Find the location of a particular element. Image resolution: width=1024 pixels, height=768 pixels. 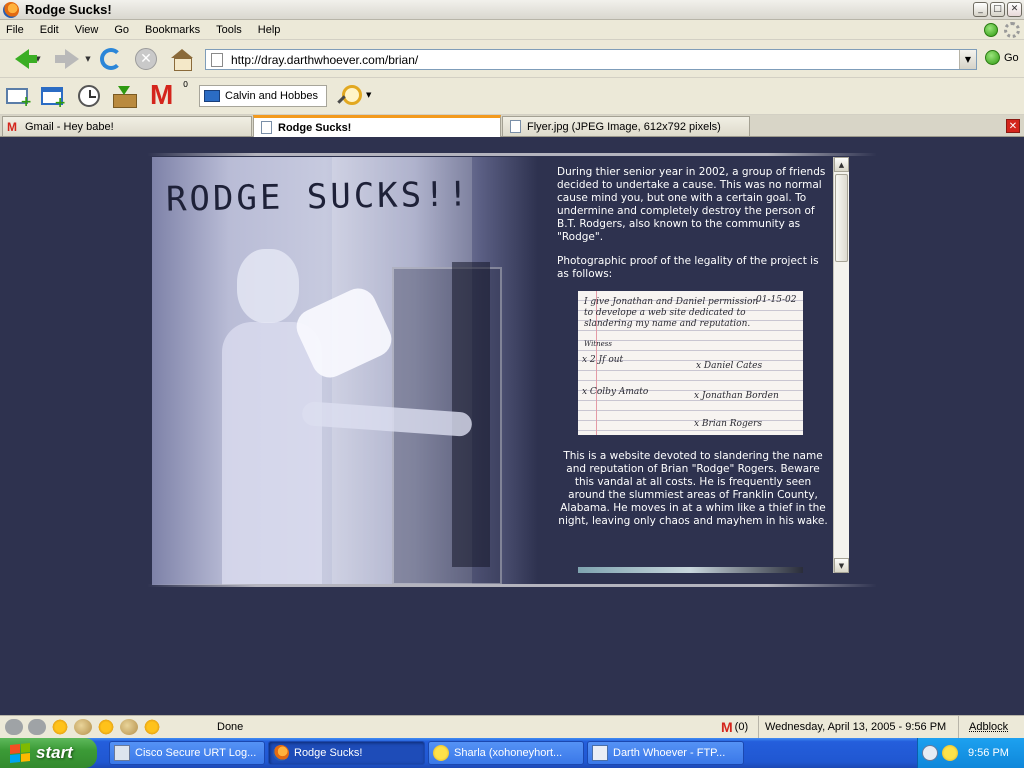

window-title: Rodge Sucks! is located at coordinates (68, 9).